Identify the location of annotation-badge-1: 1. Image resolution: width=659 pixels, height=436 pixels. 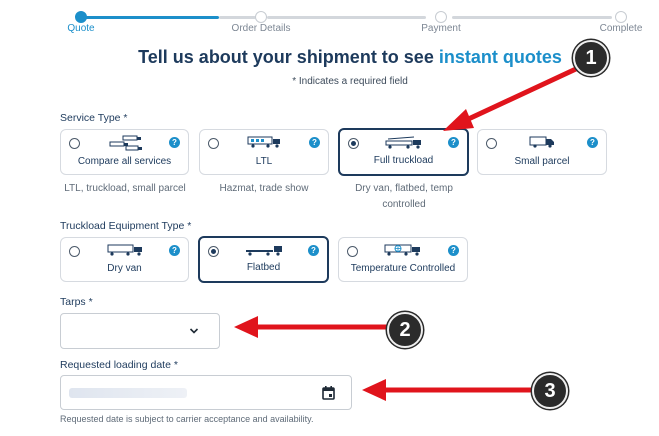
(591, 58).